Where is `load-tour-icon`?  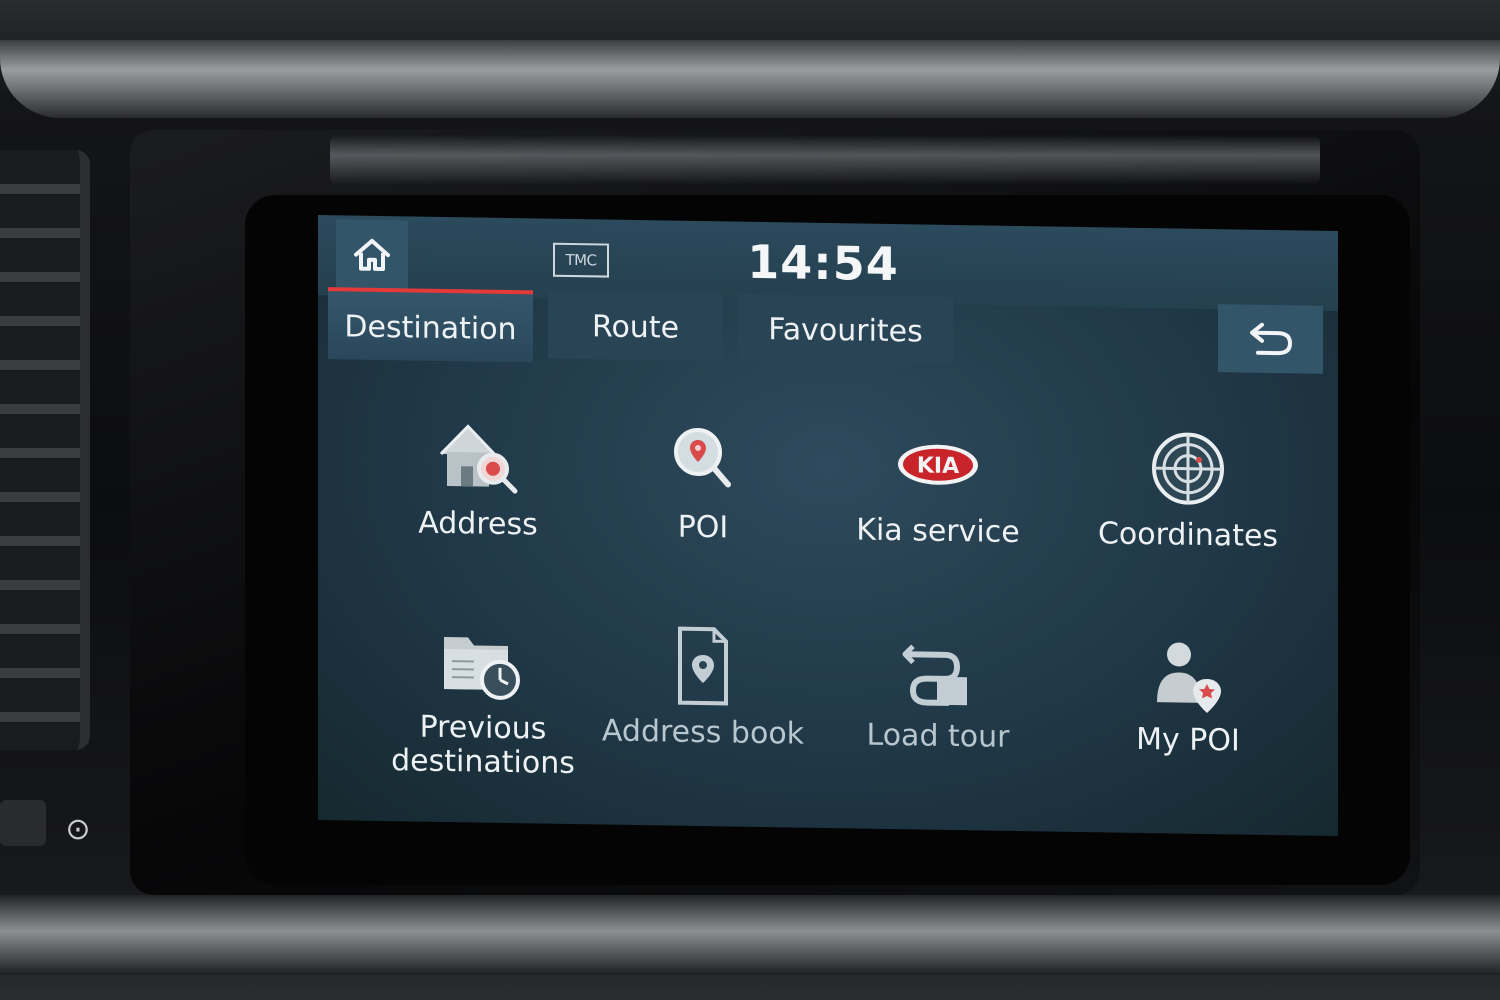 load-tour-icon is located at coordinates (934, 675).